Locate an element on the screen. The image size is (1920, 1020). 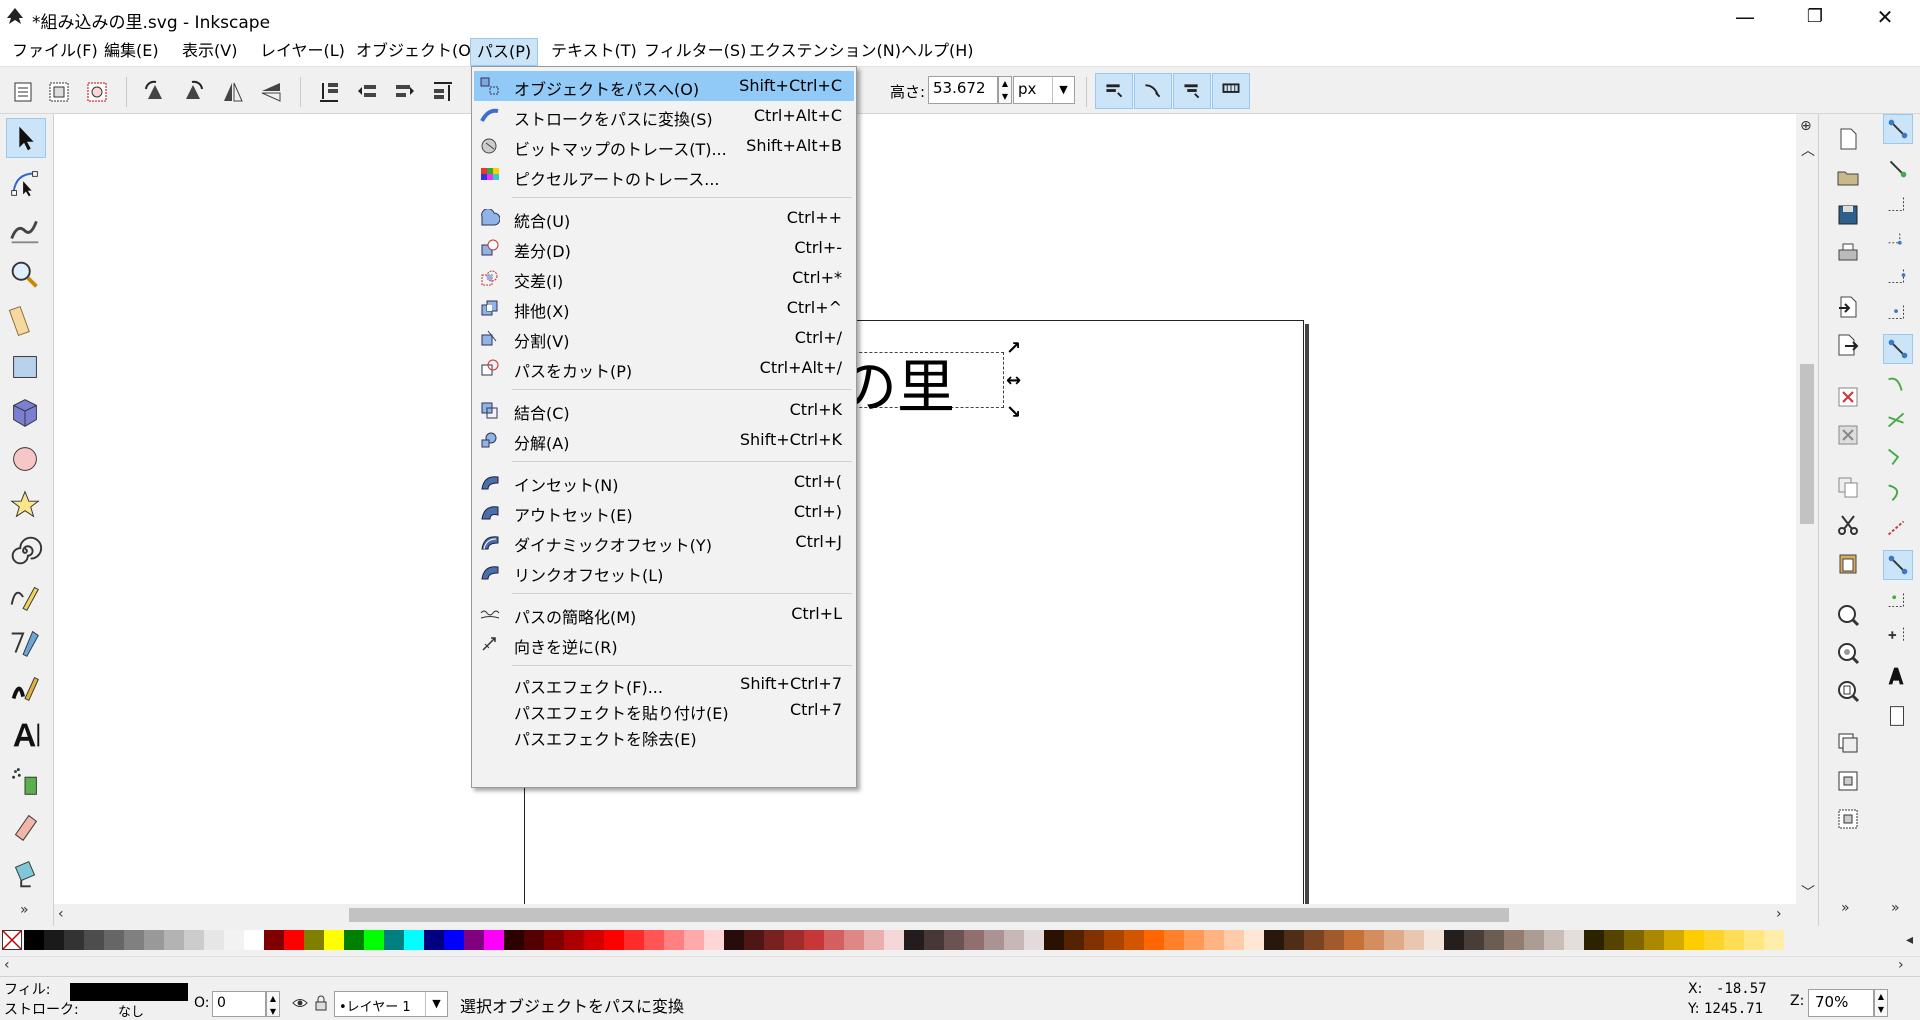
menu-item-object-to-path: オブジェクトをパスへ(O) Shift+Ctrl+C is located at coordinates (664, 86).